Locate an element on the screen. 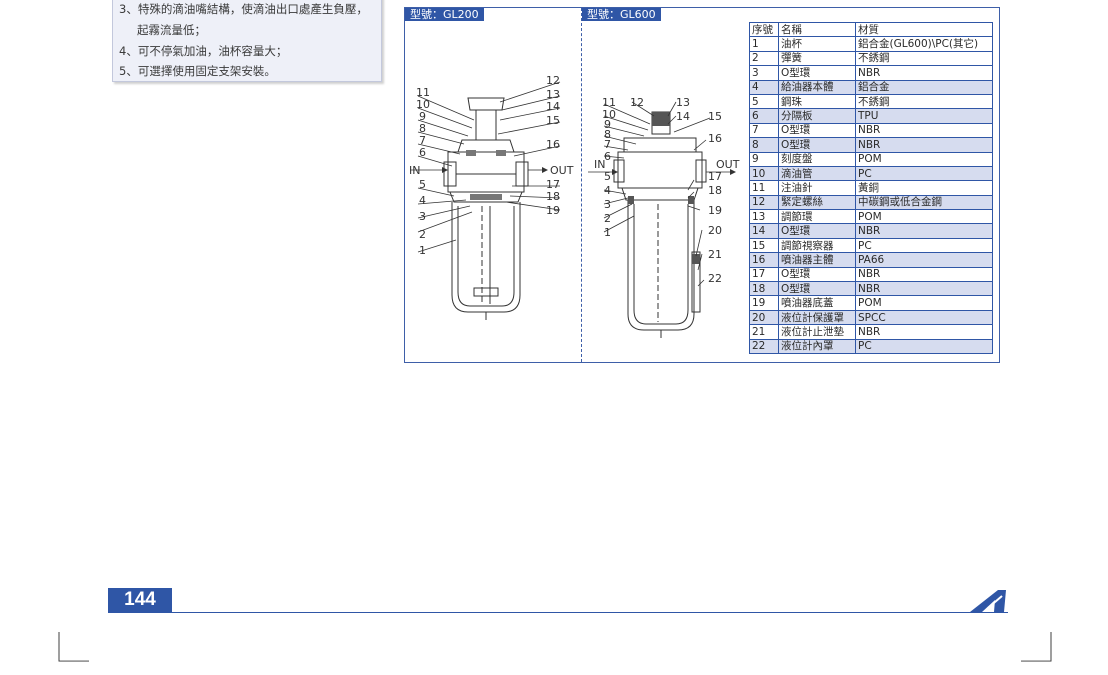 The height and width of the screenshot is (675, 1108). table-row: 3 O型環 NBR is located at coordinates (871, 73).